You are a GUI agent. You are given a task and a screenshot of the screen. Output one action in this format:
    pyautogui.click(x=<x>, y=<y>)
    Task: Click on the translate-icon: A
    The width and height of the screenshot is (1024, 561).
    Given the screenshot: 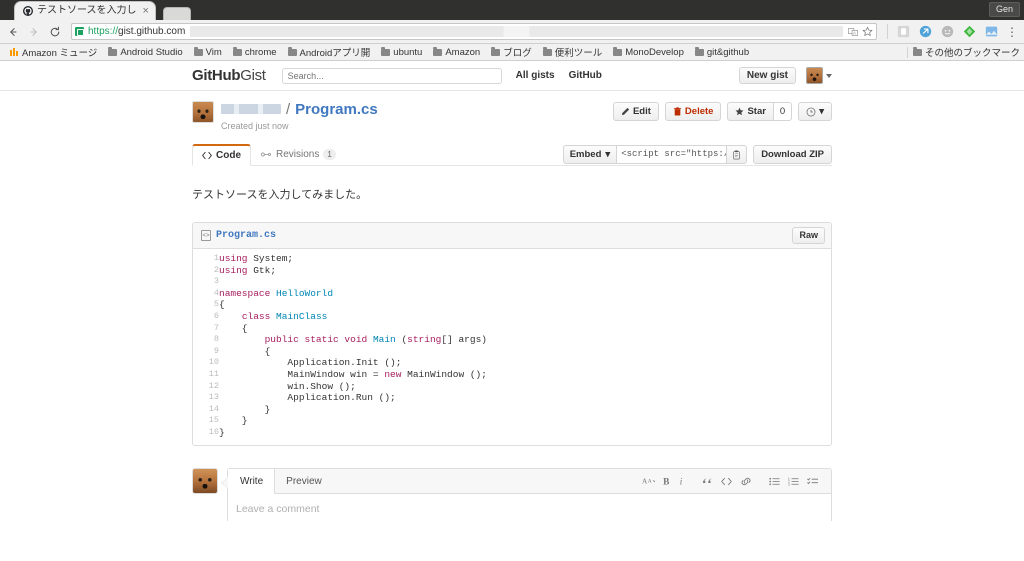 What is the action you would take?
    pyautogui.click(x=852, y=31)
    